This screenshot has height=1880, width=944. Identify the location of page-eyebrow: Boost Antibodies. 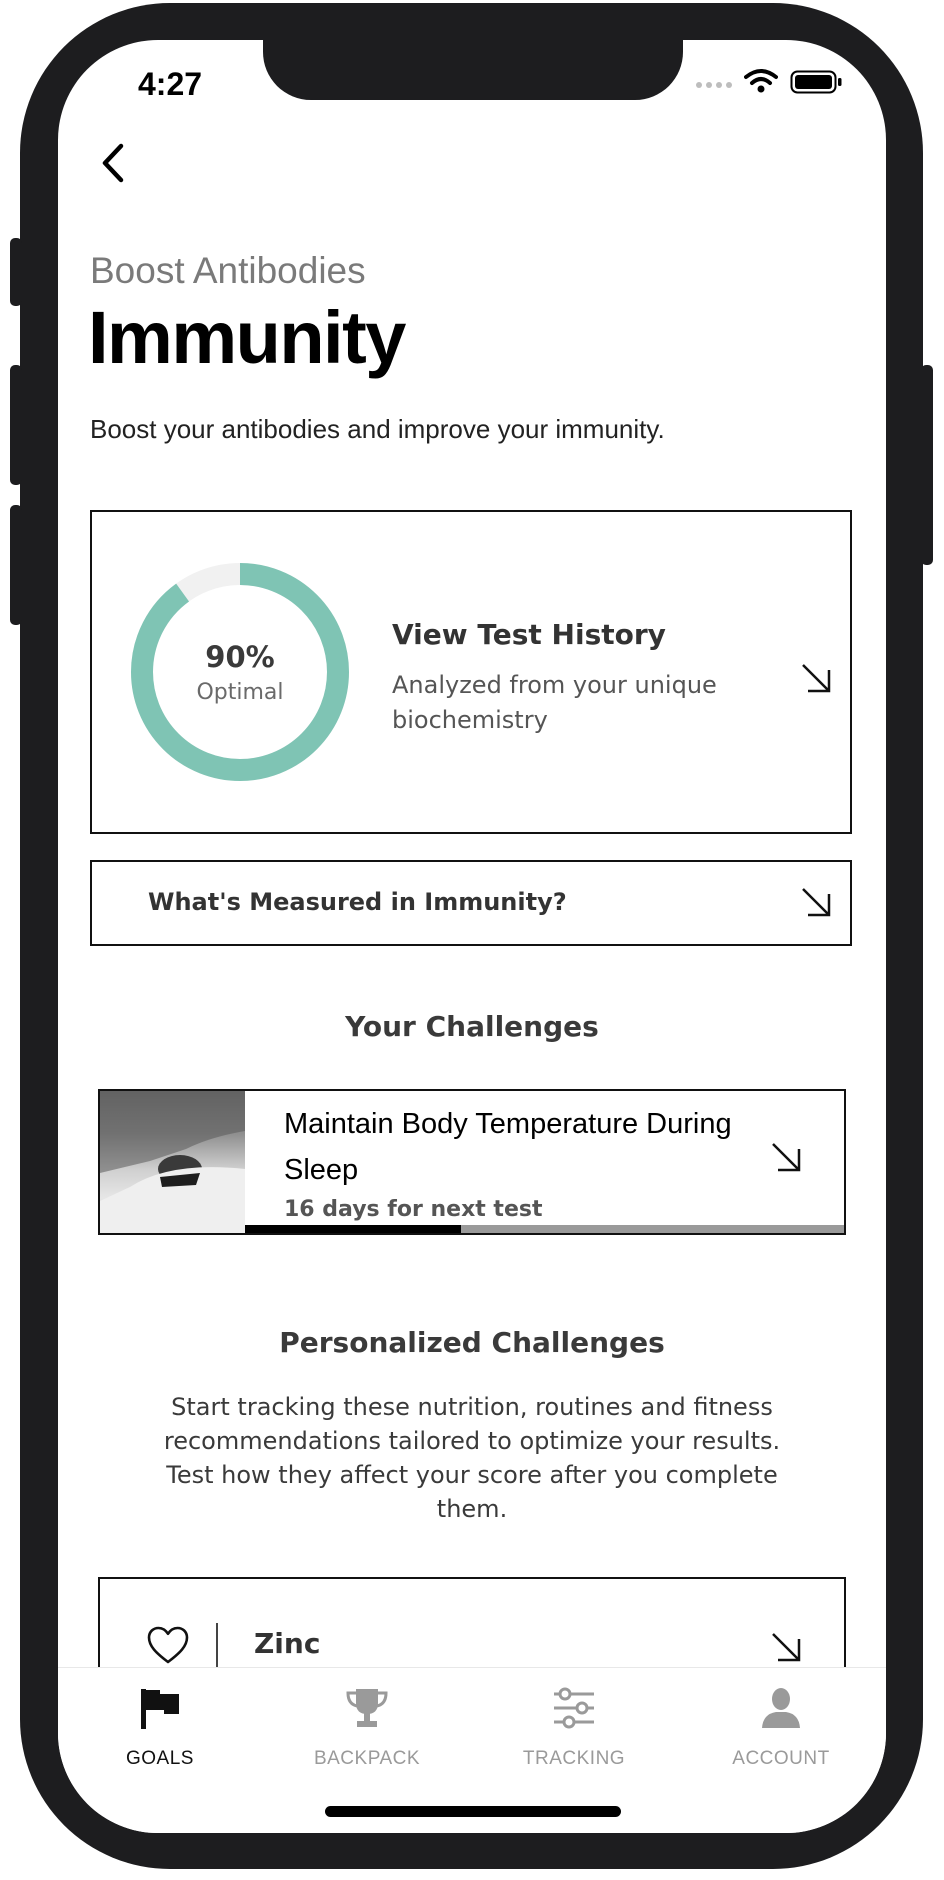
(228, 270).